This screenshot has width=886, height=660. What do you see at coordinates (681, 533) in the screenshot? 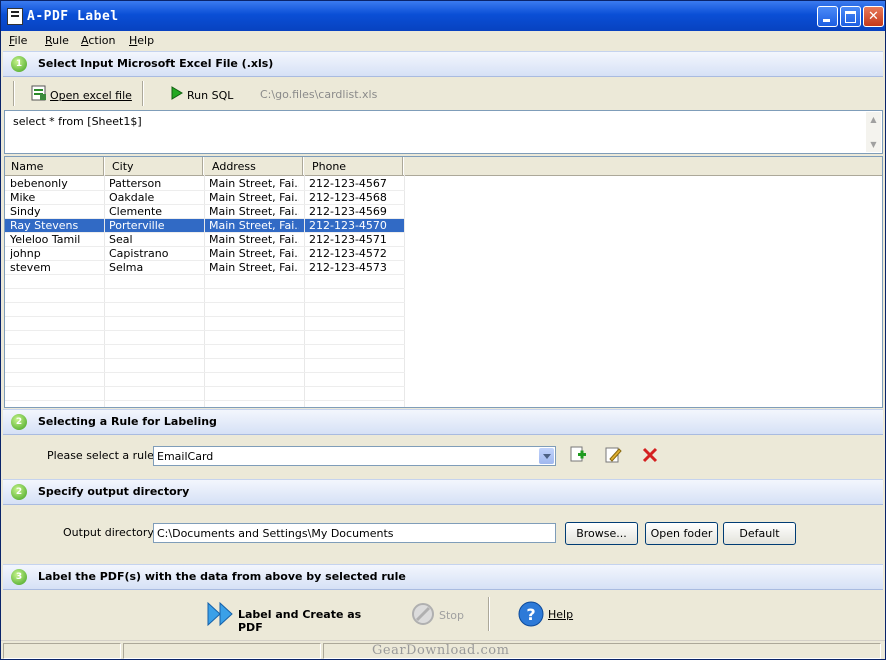
I see `open-folder-button: Open foder` at bounding box center [681, 533].